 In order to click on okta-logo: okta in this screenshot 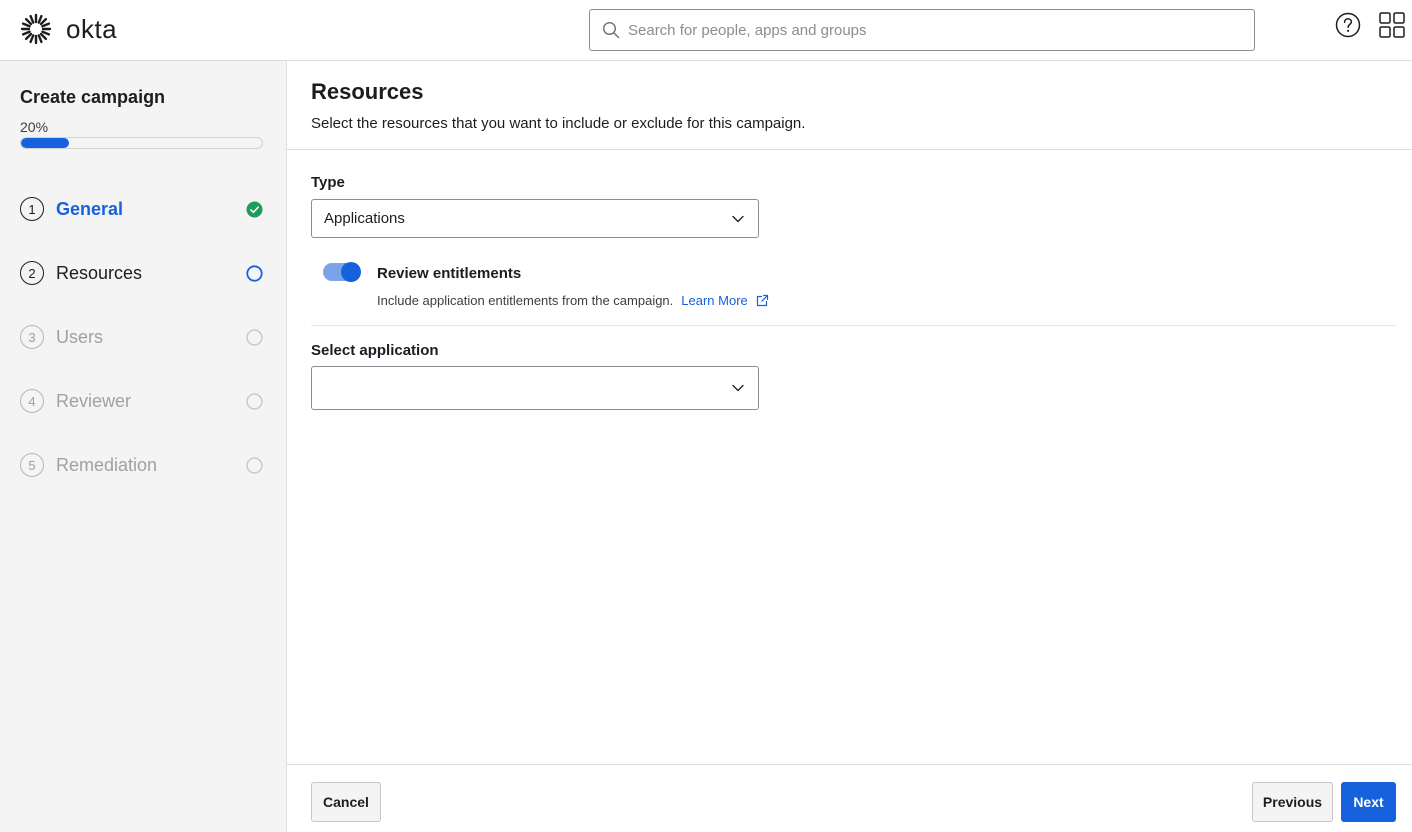, I will do `click(68, 29)`.